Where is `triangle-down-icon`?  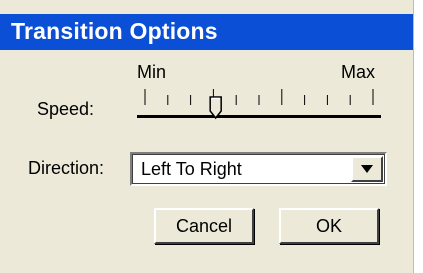 triangle-down-icon is located at coordinates (367, 169).